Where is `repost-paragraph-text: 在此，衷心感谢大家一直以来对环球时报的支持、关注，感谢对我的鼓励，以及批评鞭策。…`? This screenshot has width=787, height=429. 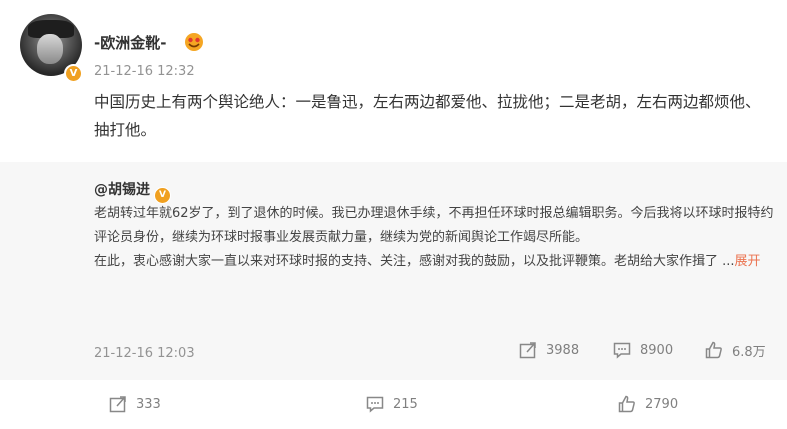 repost-paragraph-text: 在此，衷心感谢大家一直以来对环球时报的支持、关注，感谢对我的鼓励，以及批评鞭策。… is located at coordinates (414, 261).